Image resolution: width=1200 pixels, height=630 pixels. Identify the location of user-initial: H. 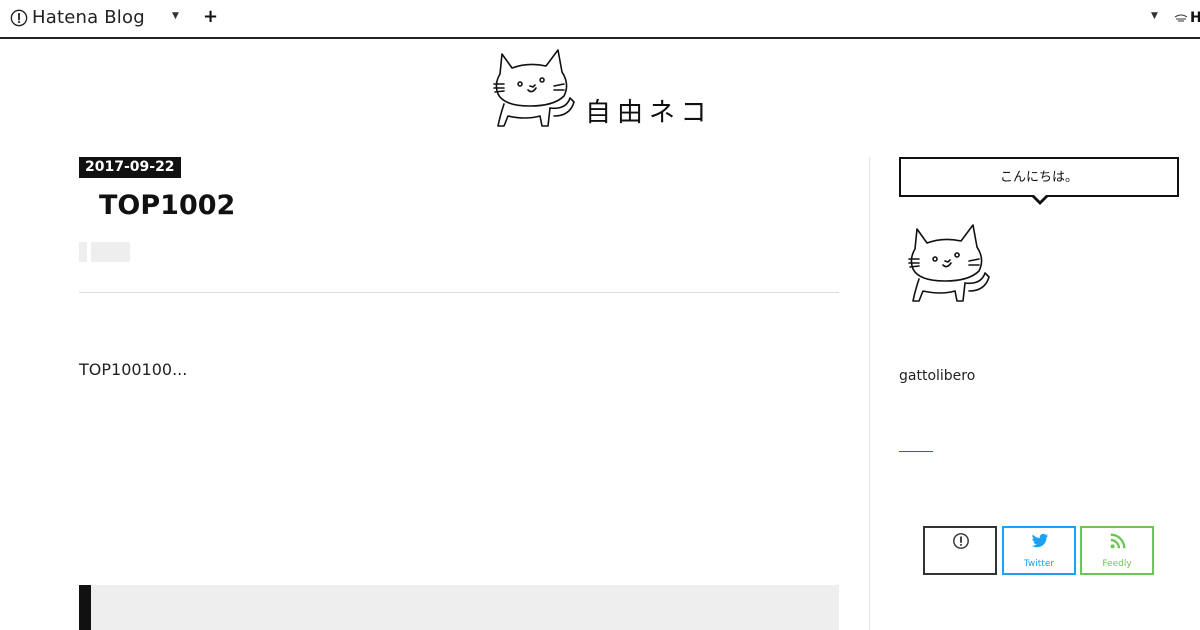
(1195, 18).